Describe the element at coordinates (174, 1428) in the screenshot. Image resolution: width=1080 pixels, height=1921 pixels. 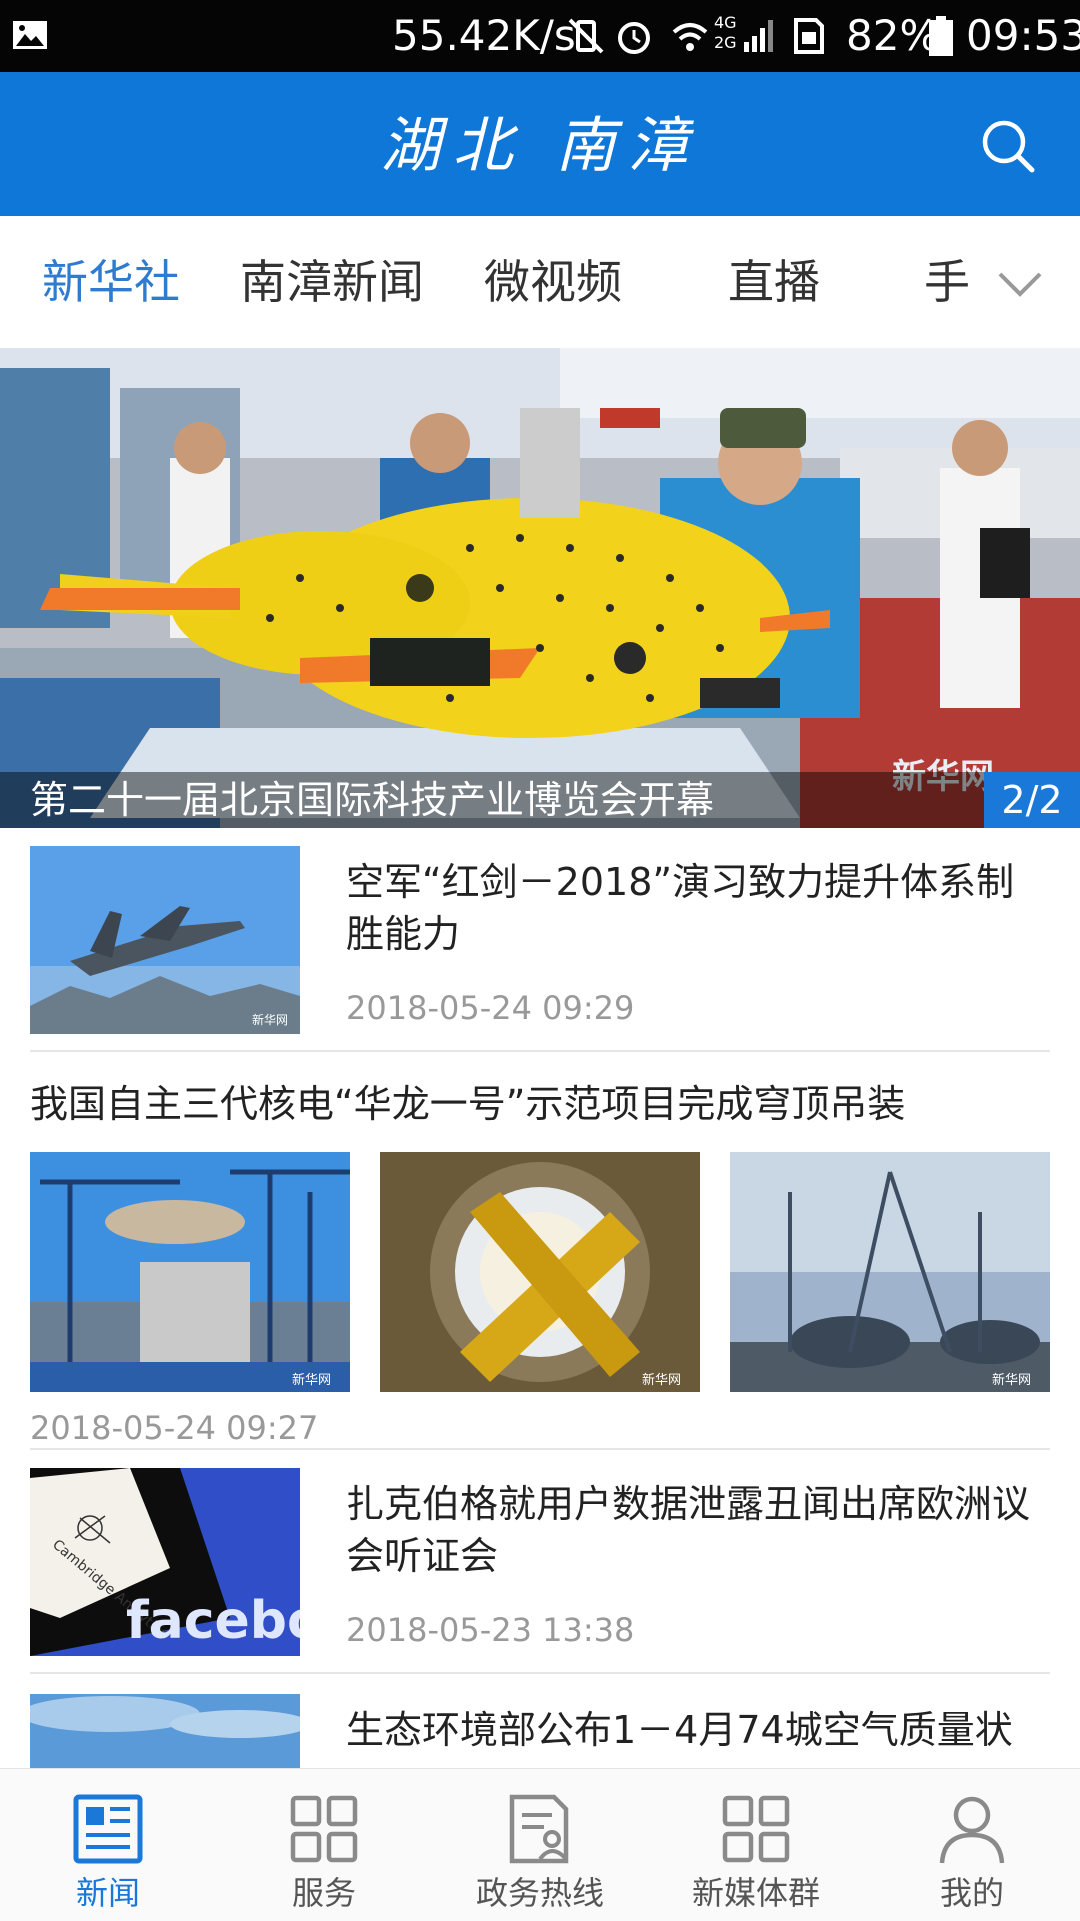
I see `news-date: 2018-05-24 09:27` at that location.